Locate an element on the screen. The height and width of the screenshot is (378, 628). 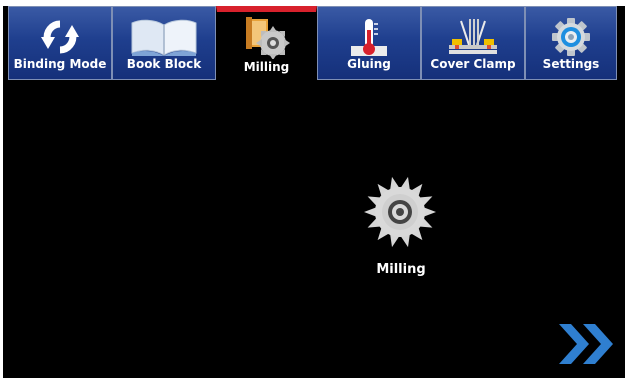
tab-label: Binding Mode is located at coordinates (60, 64).